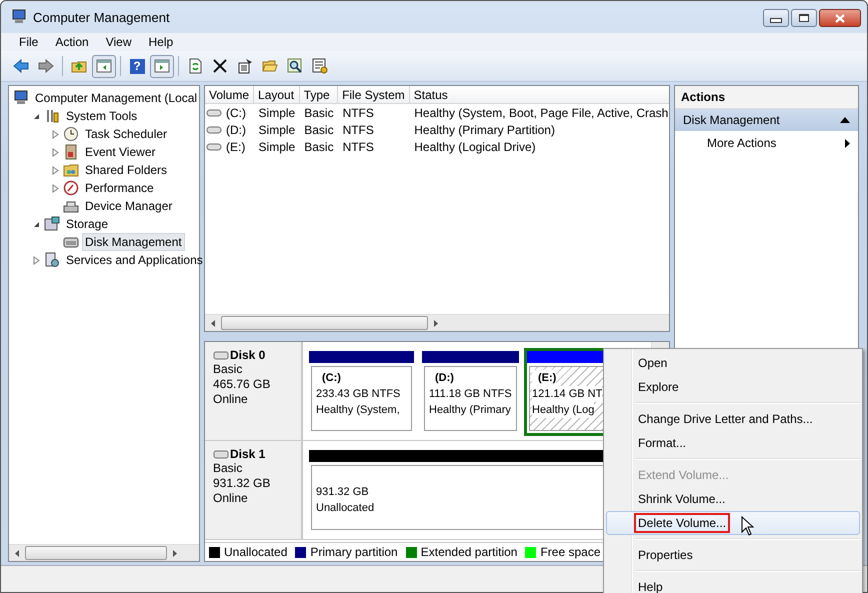  What do you see at coordinates (242, 483) in the screenshot?
I see `disk-detail: 931.32 GB` at bounding box center [242, 483].